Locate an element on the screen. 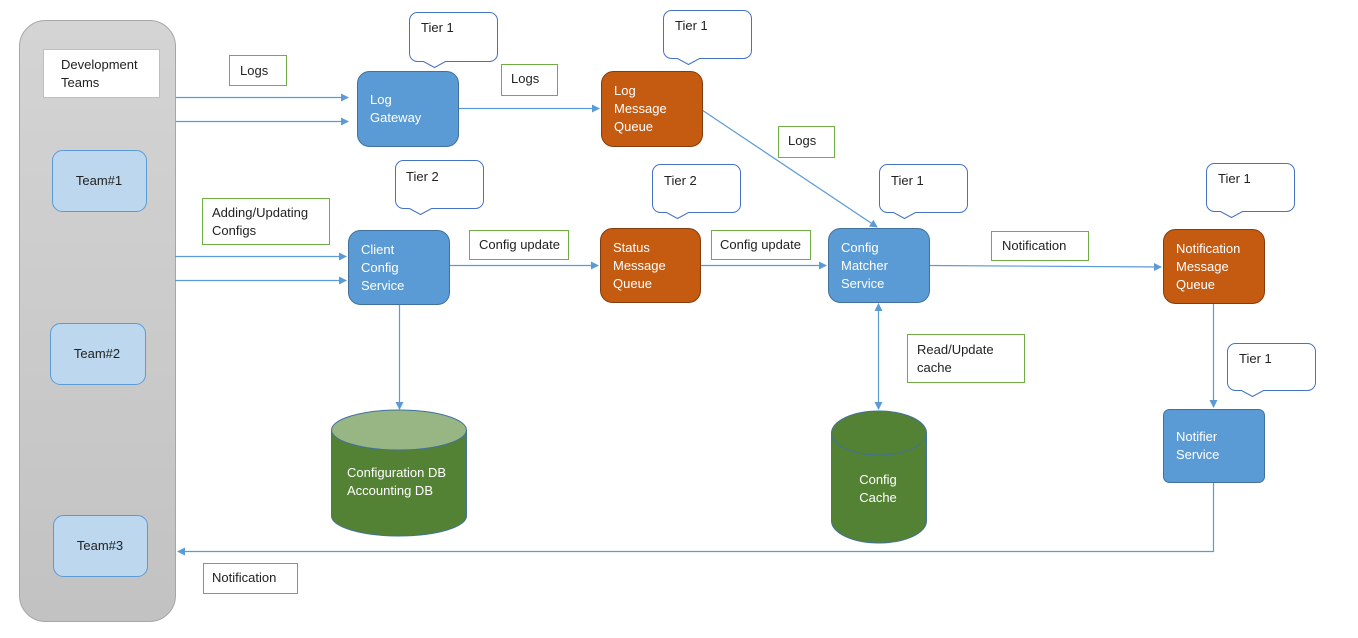 The image size is (1358, 638). team-3: Team#3 is located at coordinates (100, 546).